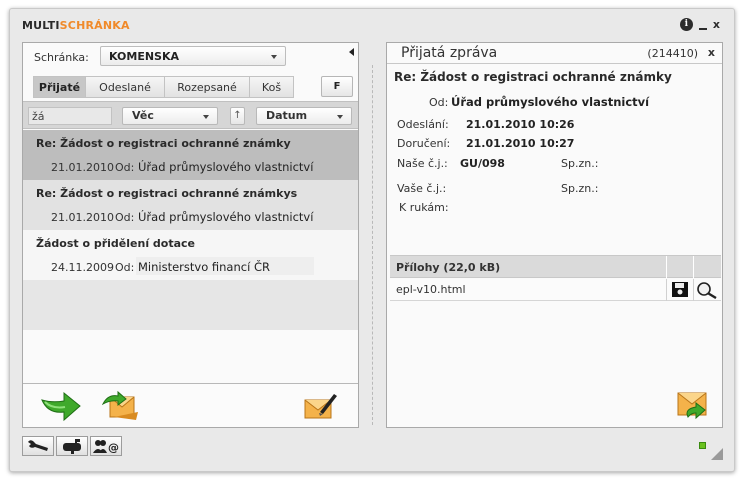 The width and height of the screenshot is (745, 483). What do you see at coordinates (124, 87) in the screenshot?
I see `tab-sent: Odeslané` at bounding box center [124, 87].